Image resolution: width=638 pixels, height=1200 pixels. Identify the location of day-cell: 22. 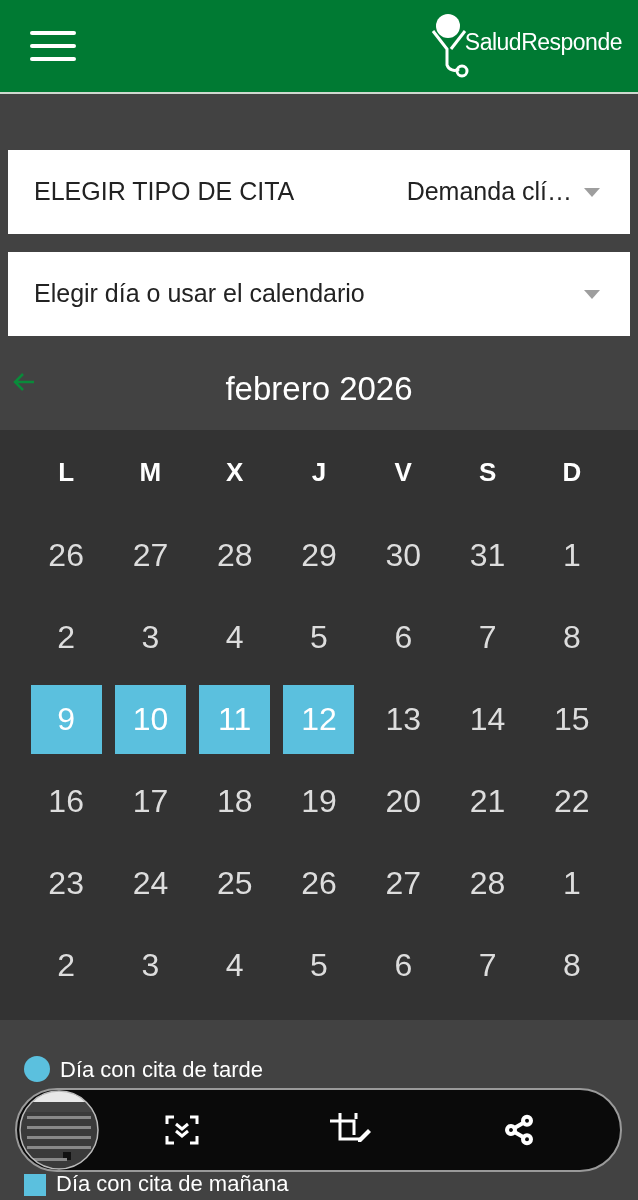
(572, 801).